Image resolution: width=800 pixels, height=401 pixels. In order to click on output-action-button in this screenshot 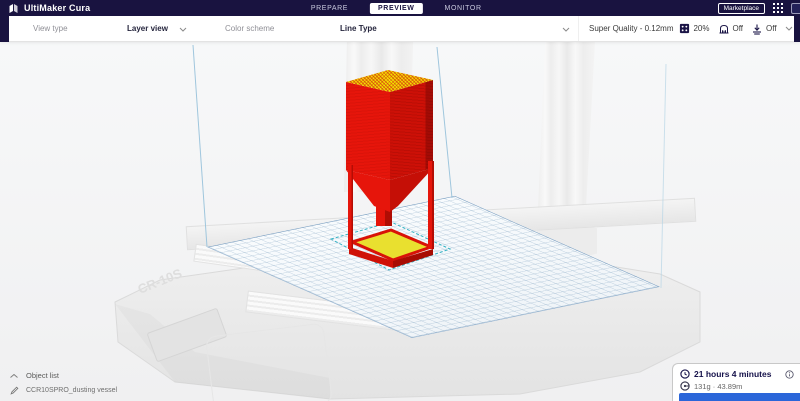, I will do `click(739, 397)`.